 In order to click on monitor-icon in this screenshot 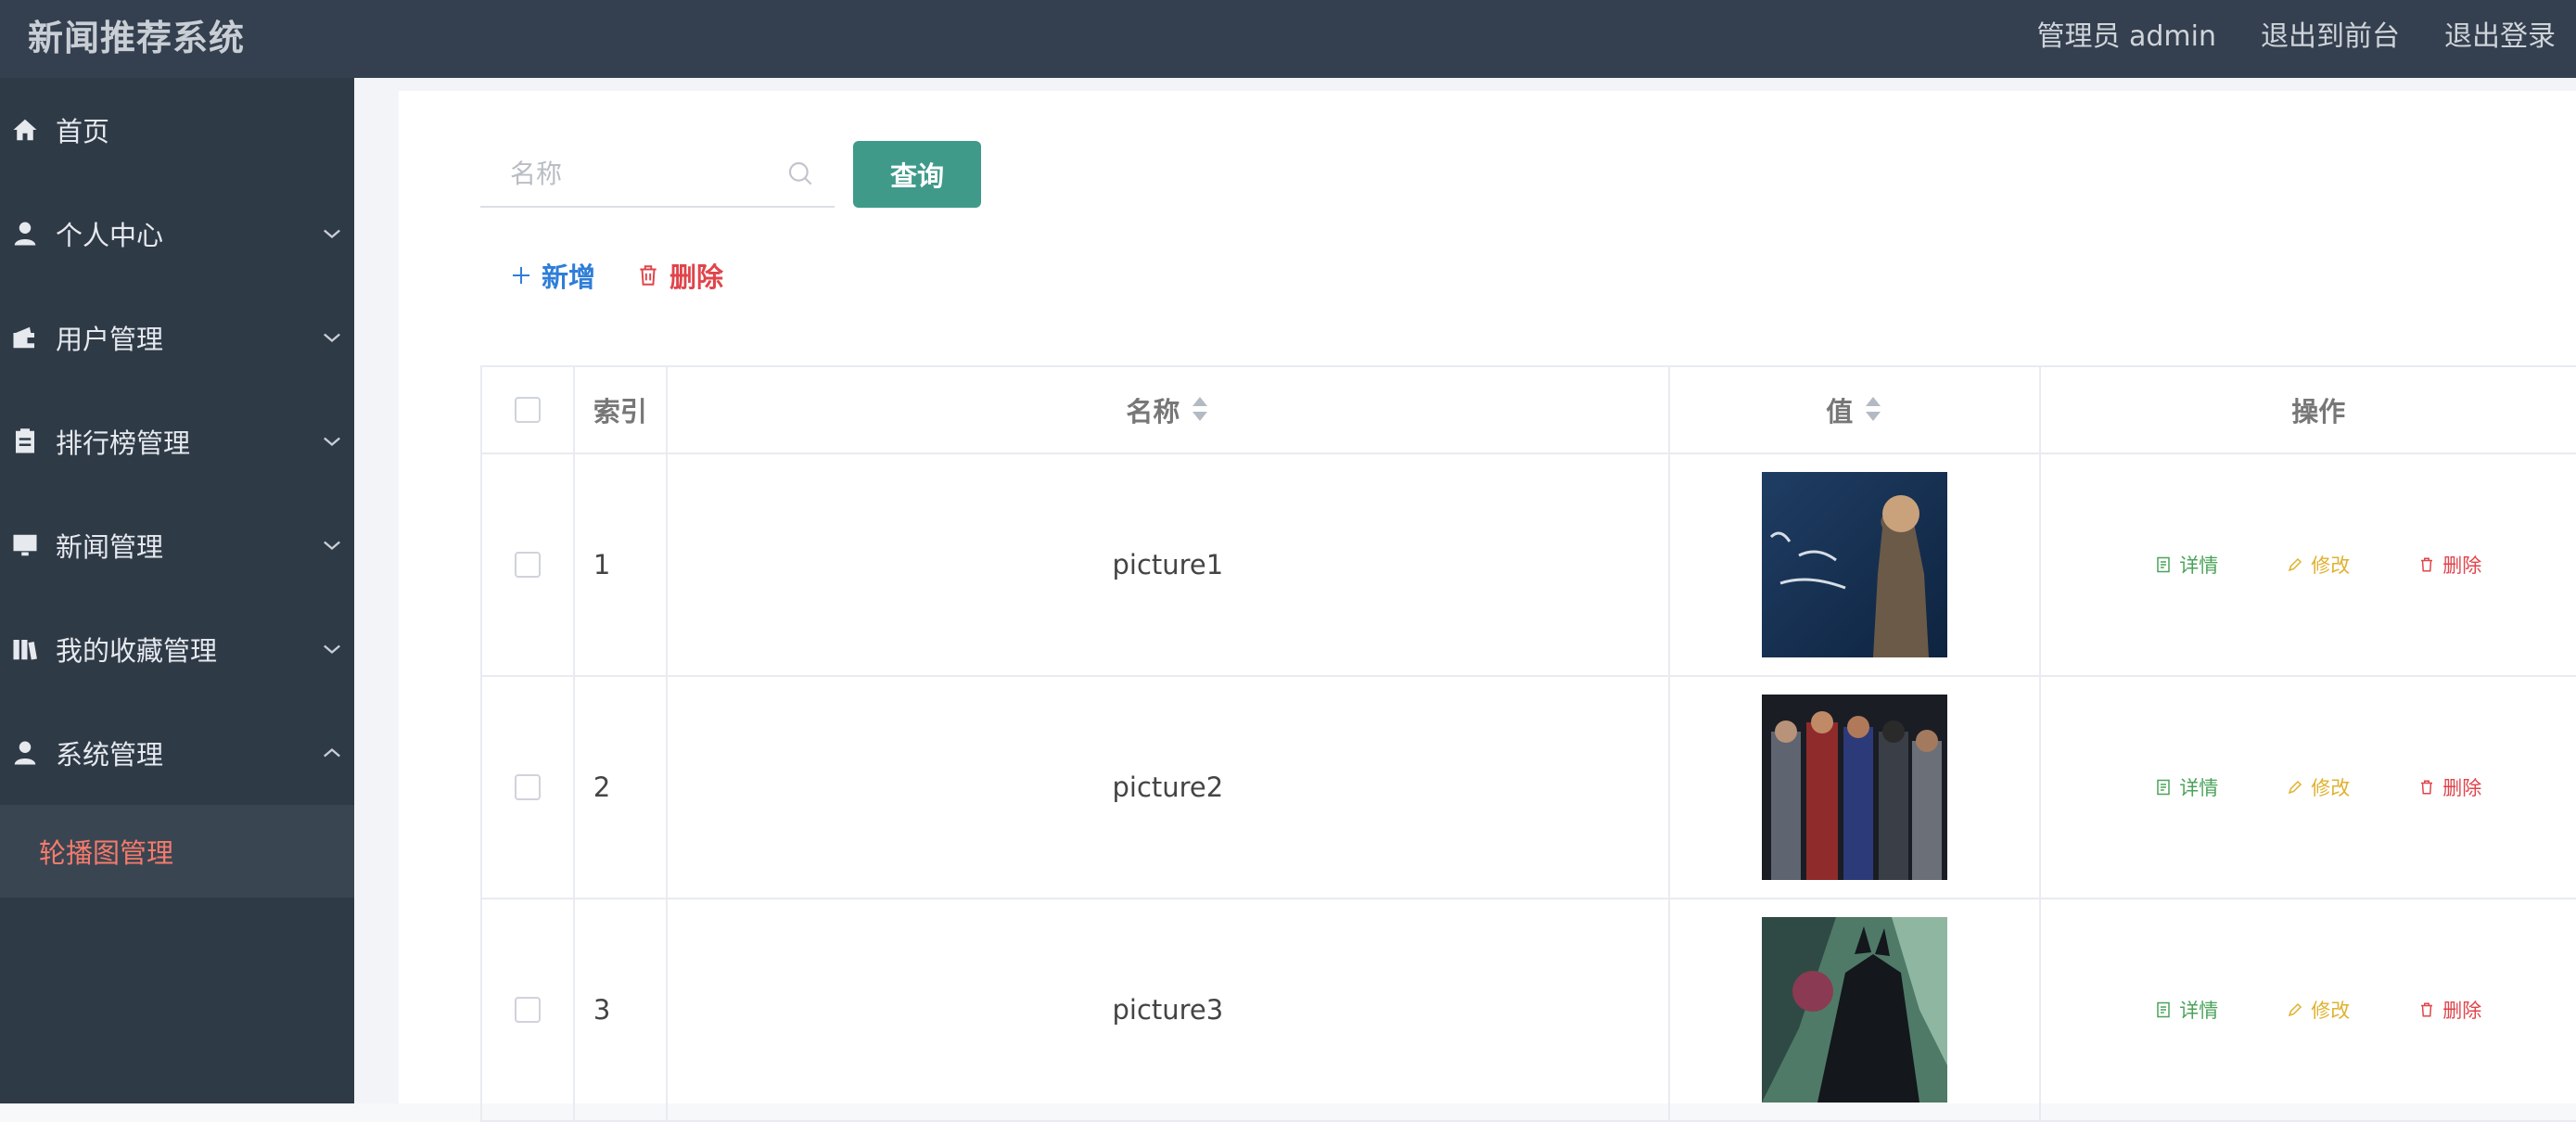, I will do `click(25, 545)`.